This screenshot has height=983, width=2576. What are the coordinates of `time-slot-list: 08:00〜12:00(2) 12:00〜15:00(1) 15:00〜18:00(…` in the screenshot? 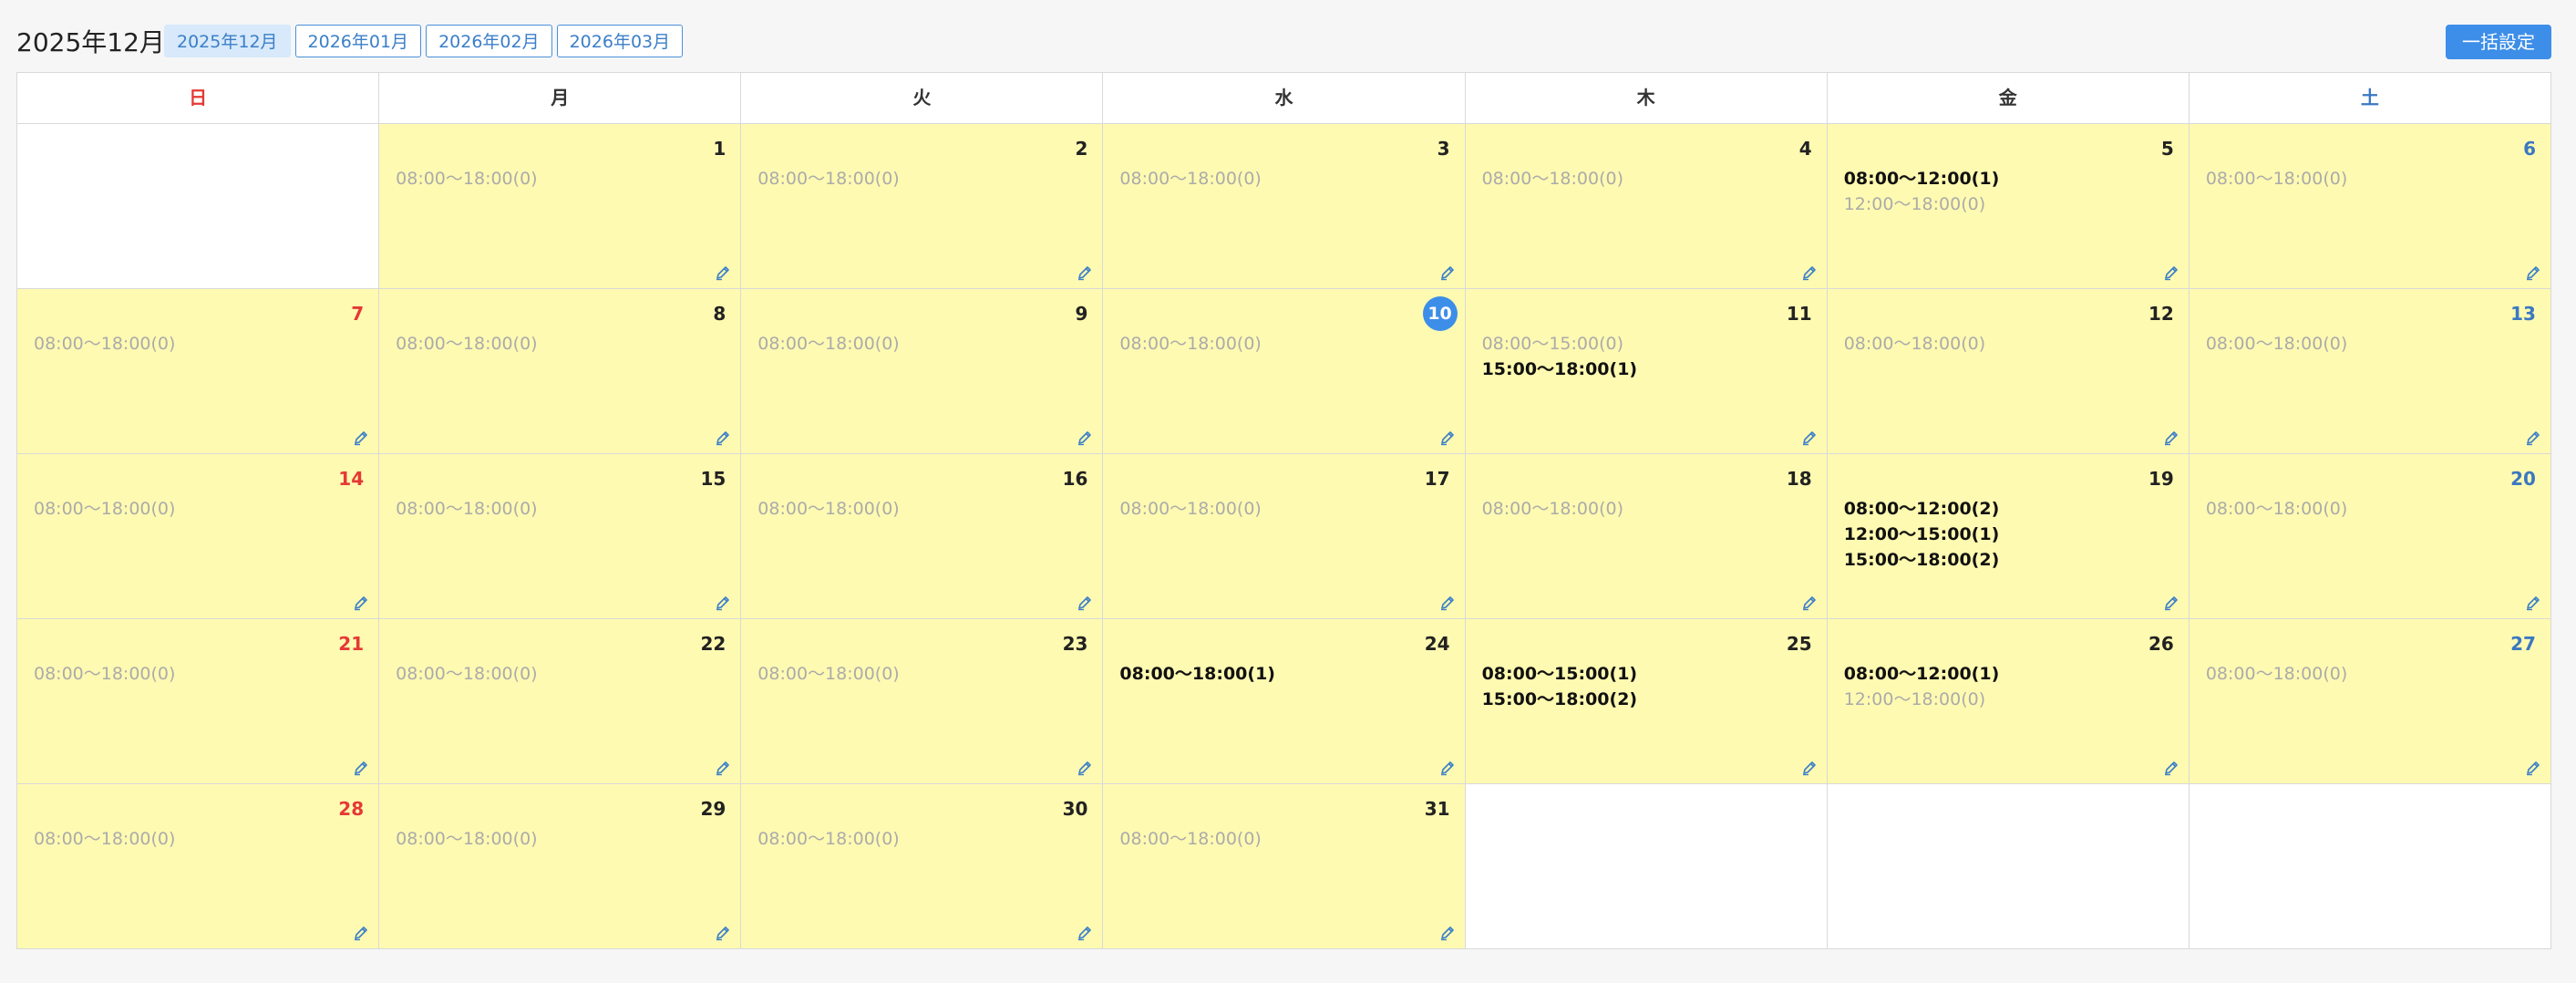 It's located at (1922, 534).